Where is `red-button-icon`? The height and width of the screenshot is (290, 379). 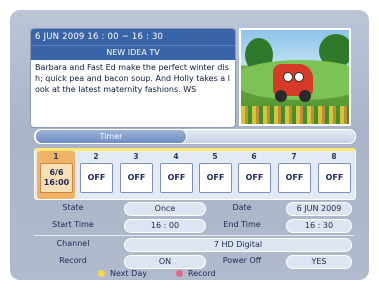 red-button-icon is located at coordinates (179, 273).